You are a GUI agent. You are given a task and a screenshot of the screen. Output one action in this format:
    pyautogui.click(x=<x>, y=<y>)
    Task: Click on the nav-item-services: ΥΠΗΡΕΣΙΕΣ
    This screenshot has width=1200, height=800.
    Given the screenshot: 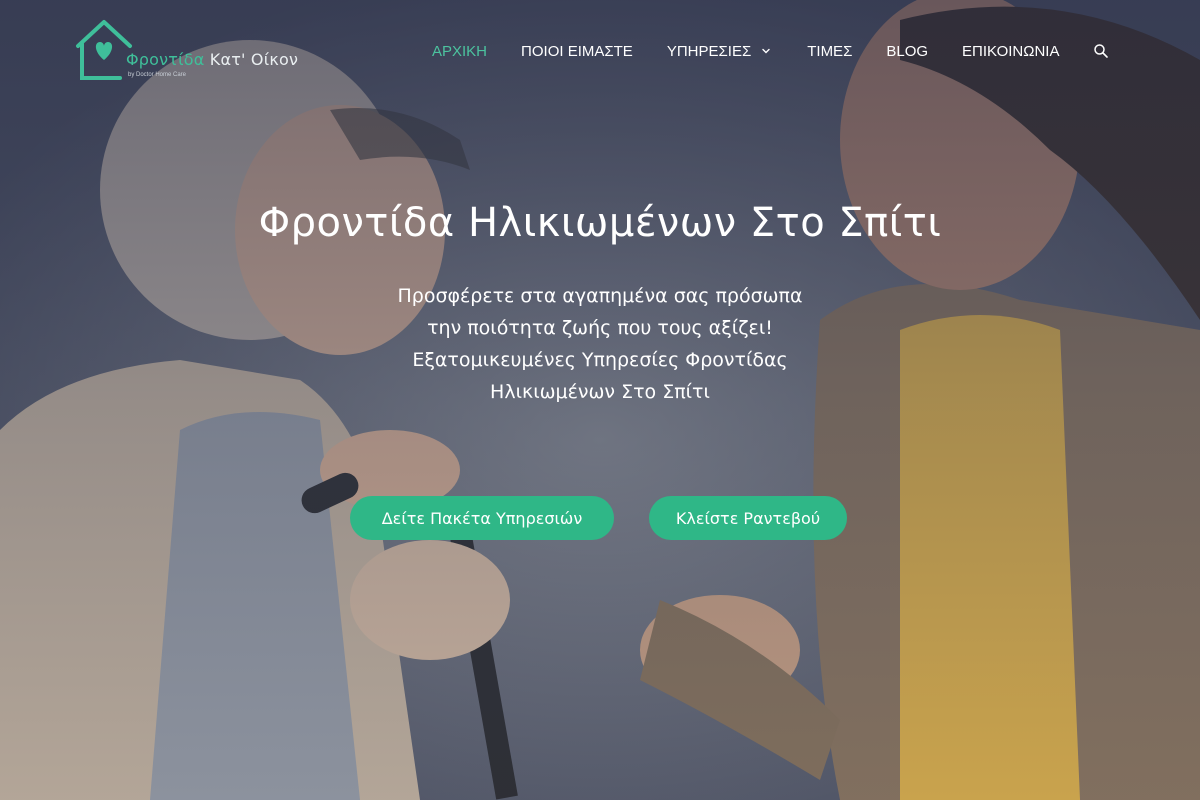 What is the action you would take?
    pyautogui.click(x=719, y=51)
    